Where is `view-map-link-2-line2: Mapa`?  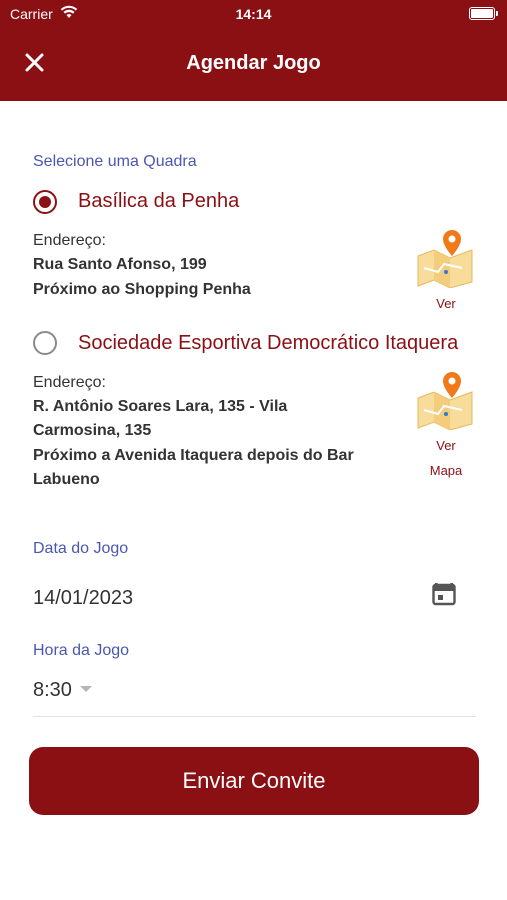
view-map-link-2-line2: Mapa is located at coordinates (446, 470).